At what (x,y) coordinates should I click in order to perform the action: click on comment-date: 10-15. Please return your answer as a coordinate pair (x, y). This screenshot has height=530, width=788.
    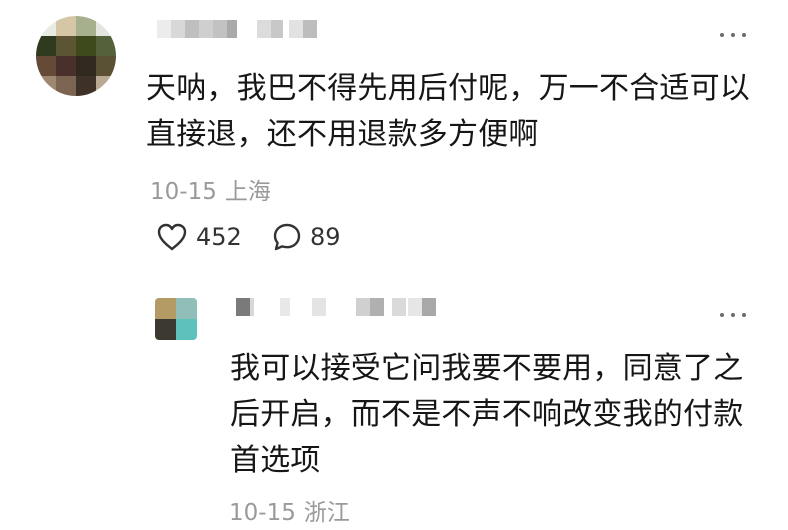
    Looking at the image, I should click on (183, 192).